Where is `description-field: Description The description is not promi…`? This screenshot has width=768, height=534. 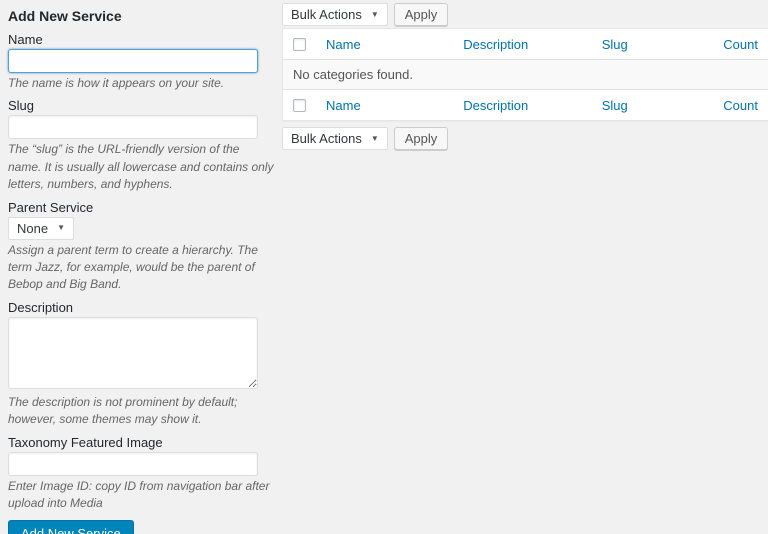
description-field: Description The description is not promi… is located at coordinates (142, 364).